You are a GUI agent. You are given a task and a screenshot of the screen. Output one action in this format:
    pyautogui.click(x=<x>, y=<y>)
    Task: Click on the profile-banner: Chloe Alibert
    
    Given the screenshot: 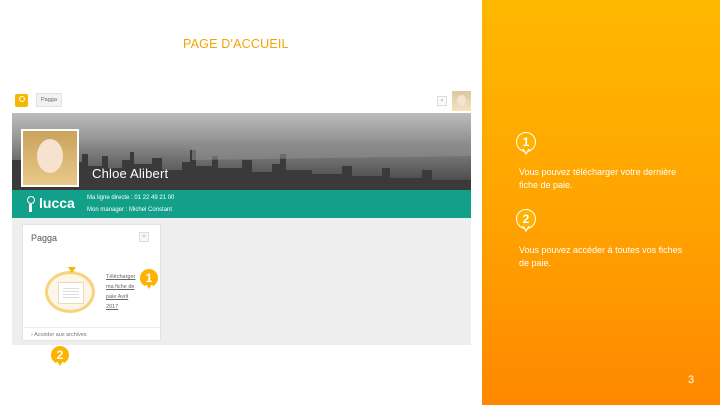 What is the action you would take?
    pyautogui.click(x=241, y=151)
    